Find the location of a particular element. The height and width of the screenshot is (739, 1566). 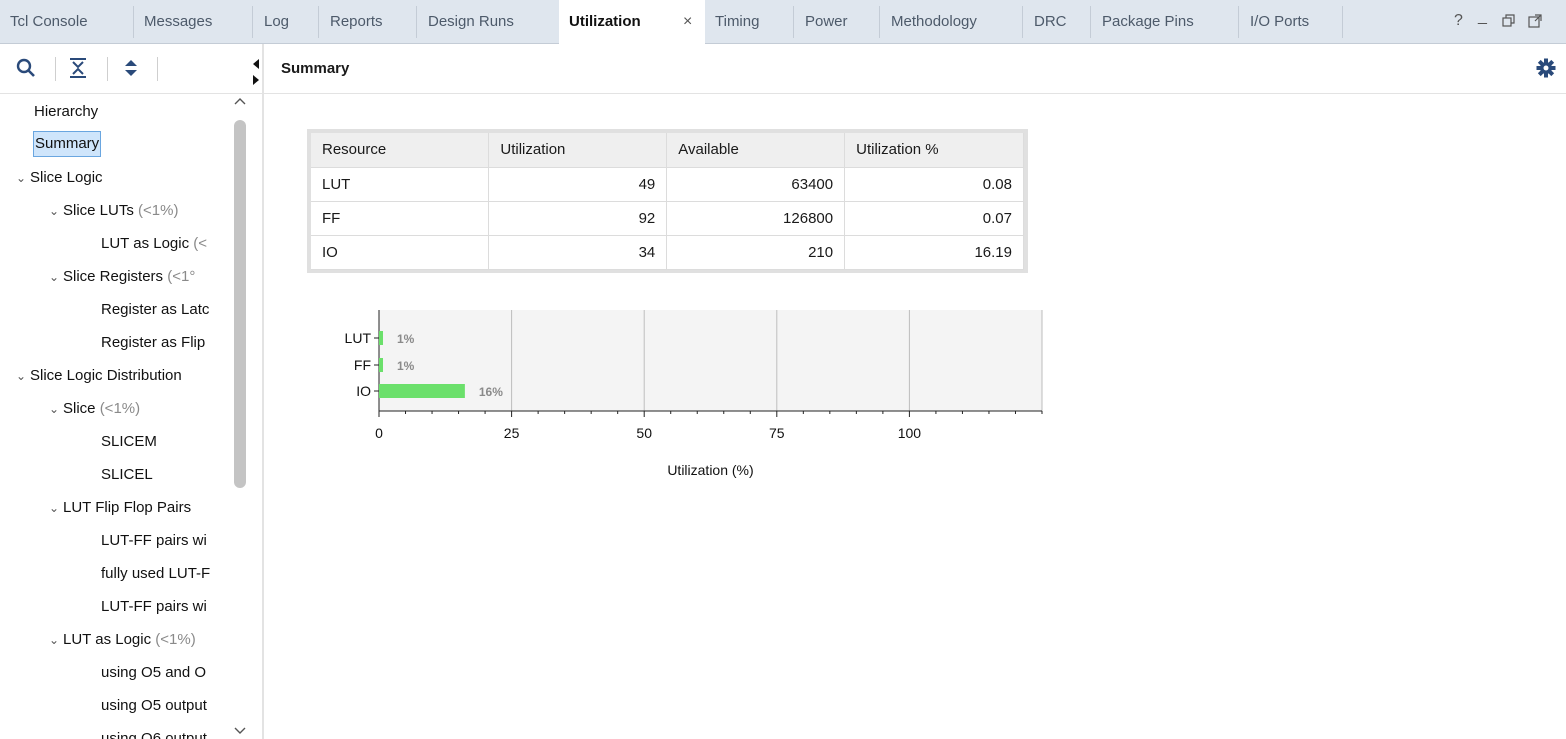

tree-item-label: Slice is located at coordinates (79, 408).